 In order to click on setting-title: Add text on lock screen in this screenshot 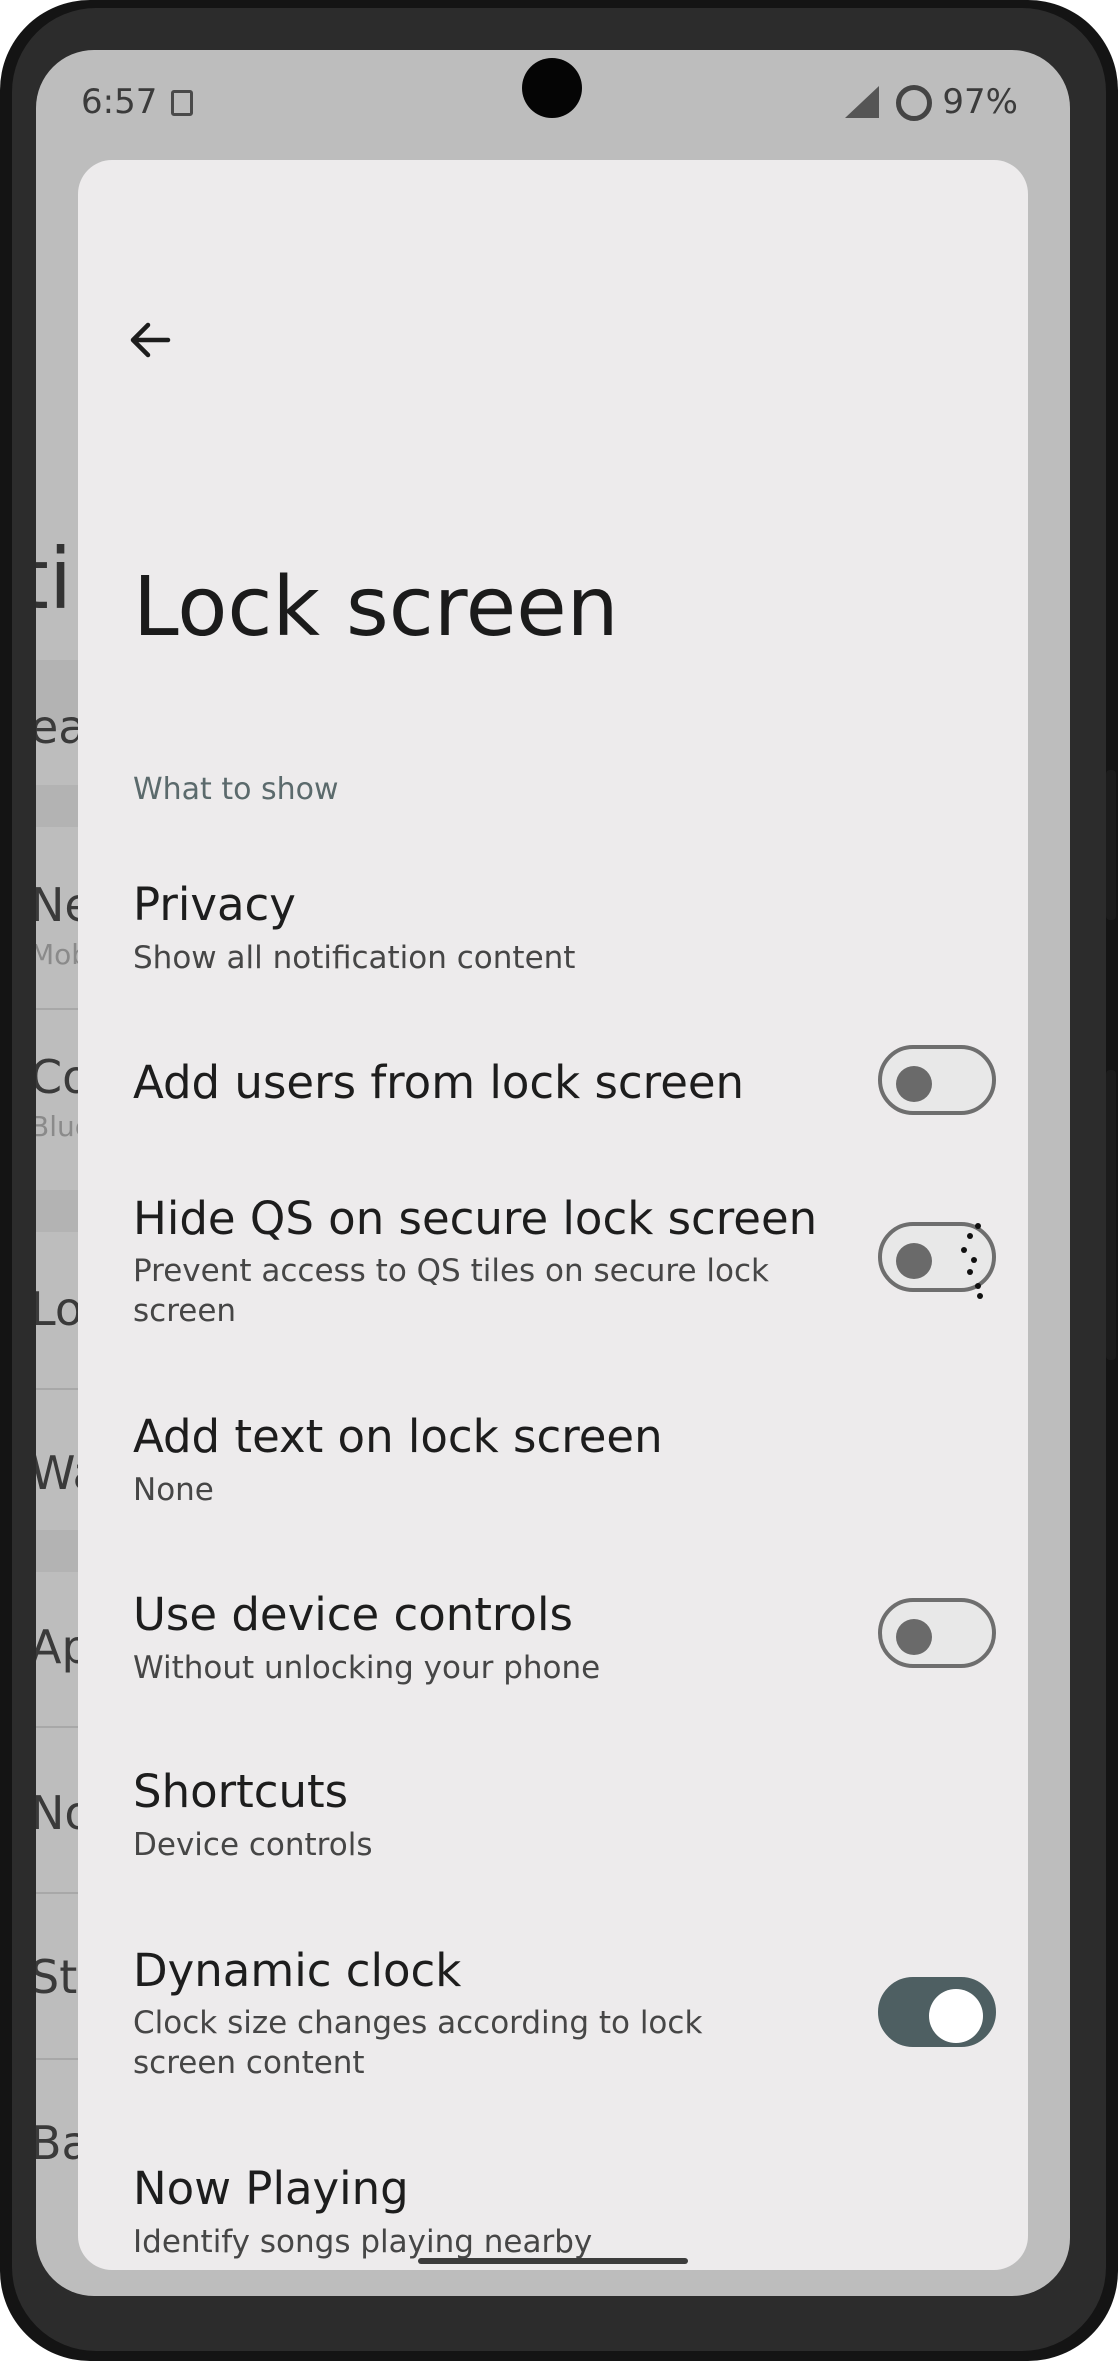, I will do `click(398, 1436)`.